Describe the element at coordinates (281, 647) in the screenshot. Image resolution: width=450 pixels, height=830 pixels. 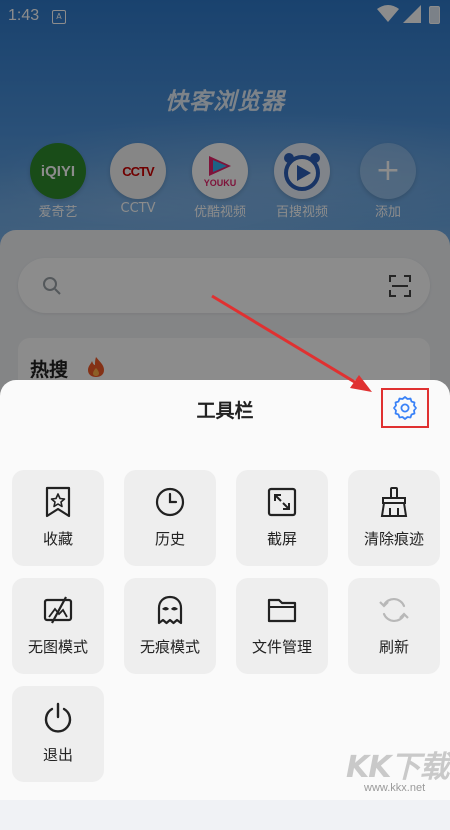
I see `toolbar-item-label: 文件管理` at that location.